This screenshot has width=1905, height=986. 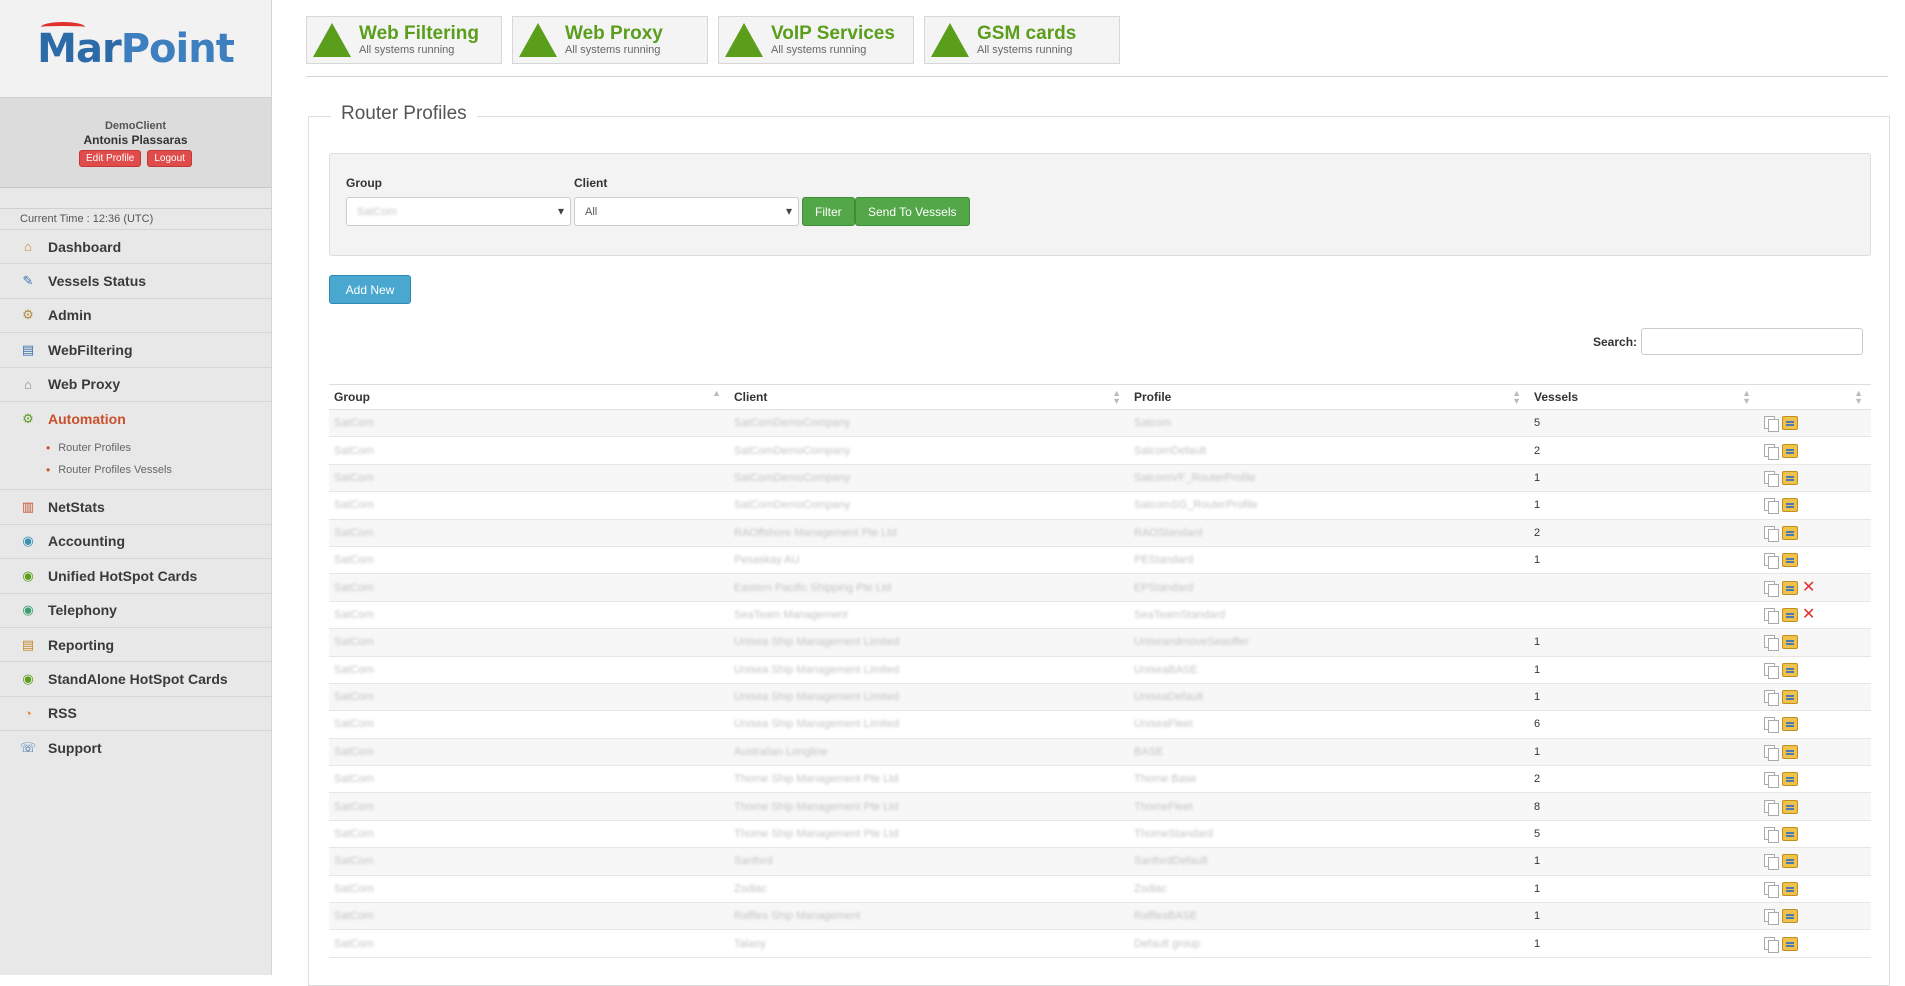 What do you see at coordinates (912, 211) in the screenshot?
I see `send-to-vessels-button: Send To Vessels` at bounding box center [912, 211].